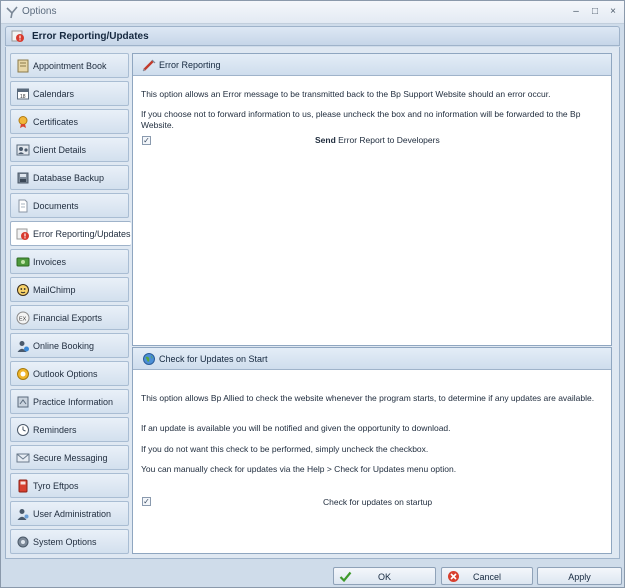  What do you see at coordinates (65, 374) in the screenshot?
I see `sidebar-item-label: Outlook Options` at bounding box center [65, 374].